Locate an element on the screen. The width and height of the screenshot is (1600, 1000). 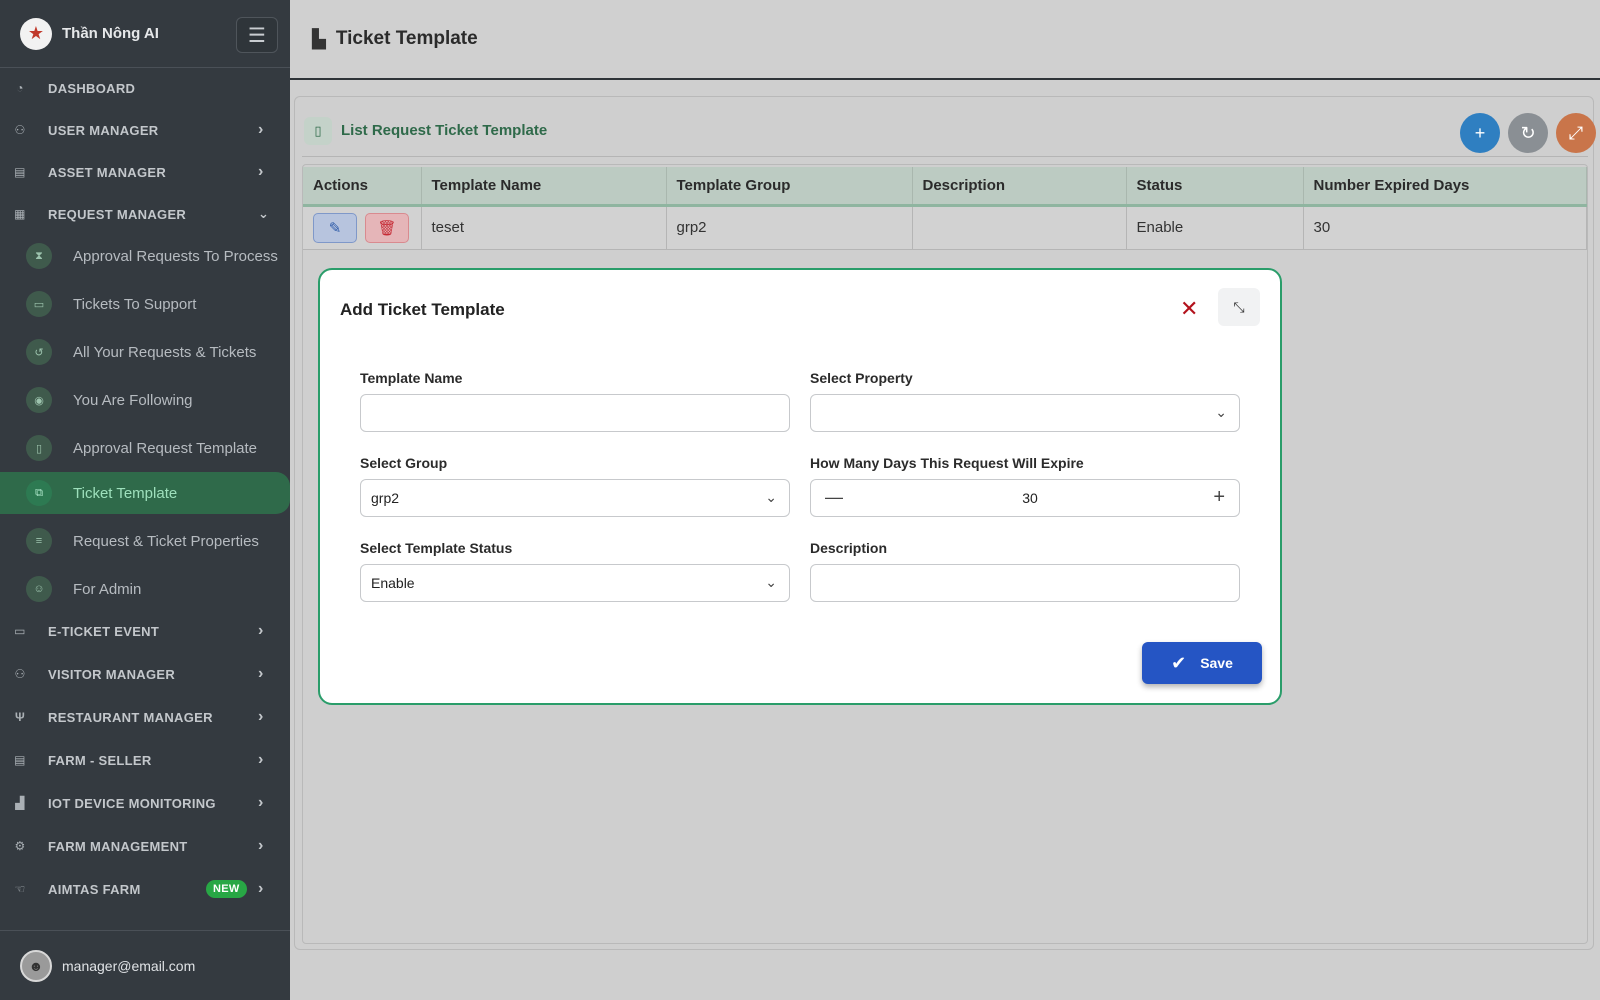
sidebar-subitem-ticket-template: ⧉ Ticket Template is located at coordinates (145, 493).